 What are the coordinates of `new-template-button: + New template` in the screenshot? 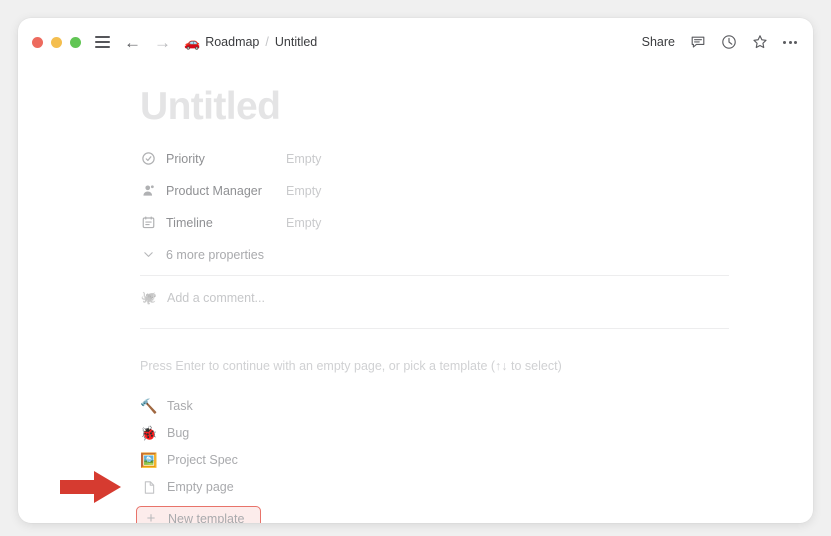 It's located at (198, 514).